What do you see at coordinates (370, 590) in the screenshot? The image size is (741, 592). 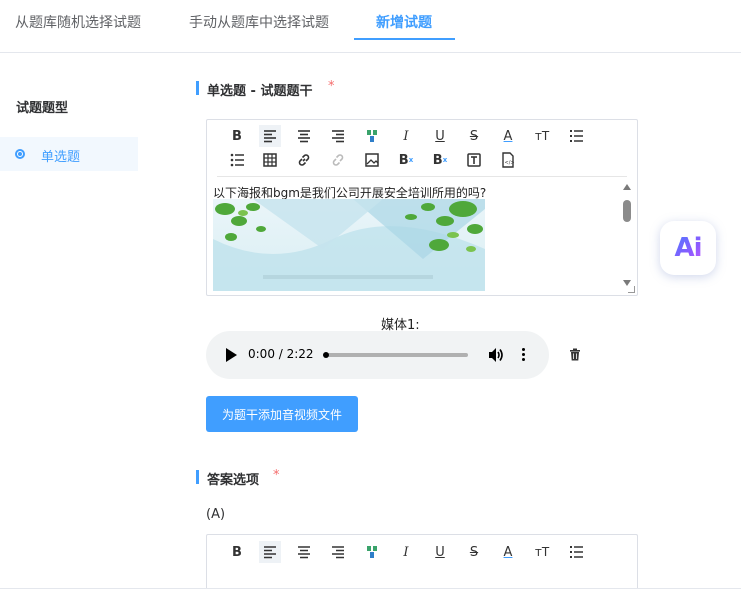 I see `bottom-divider` at bounding box center [370, 590].